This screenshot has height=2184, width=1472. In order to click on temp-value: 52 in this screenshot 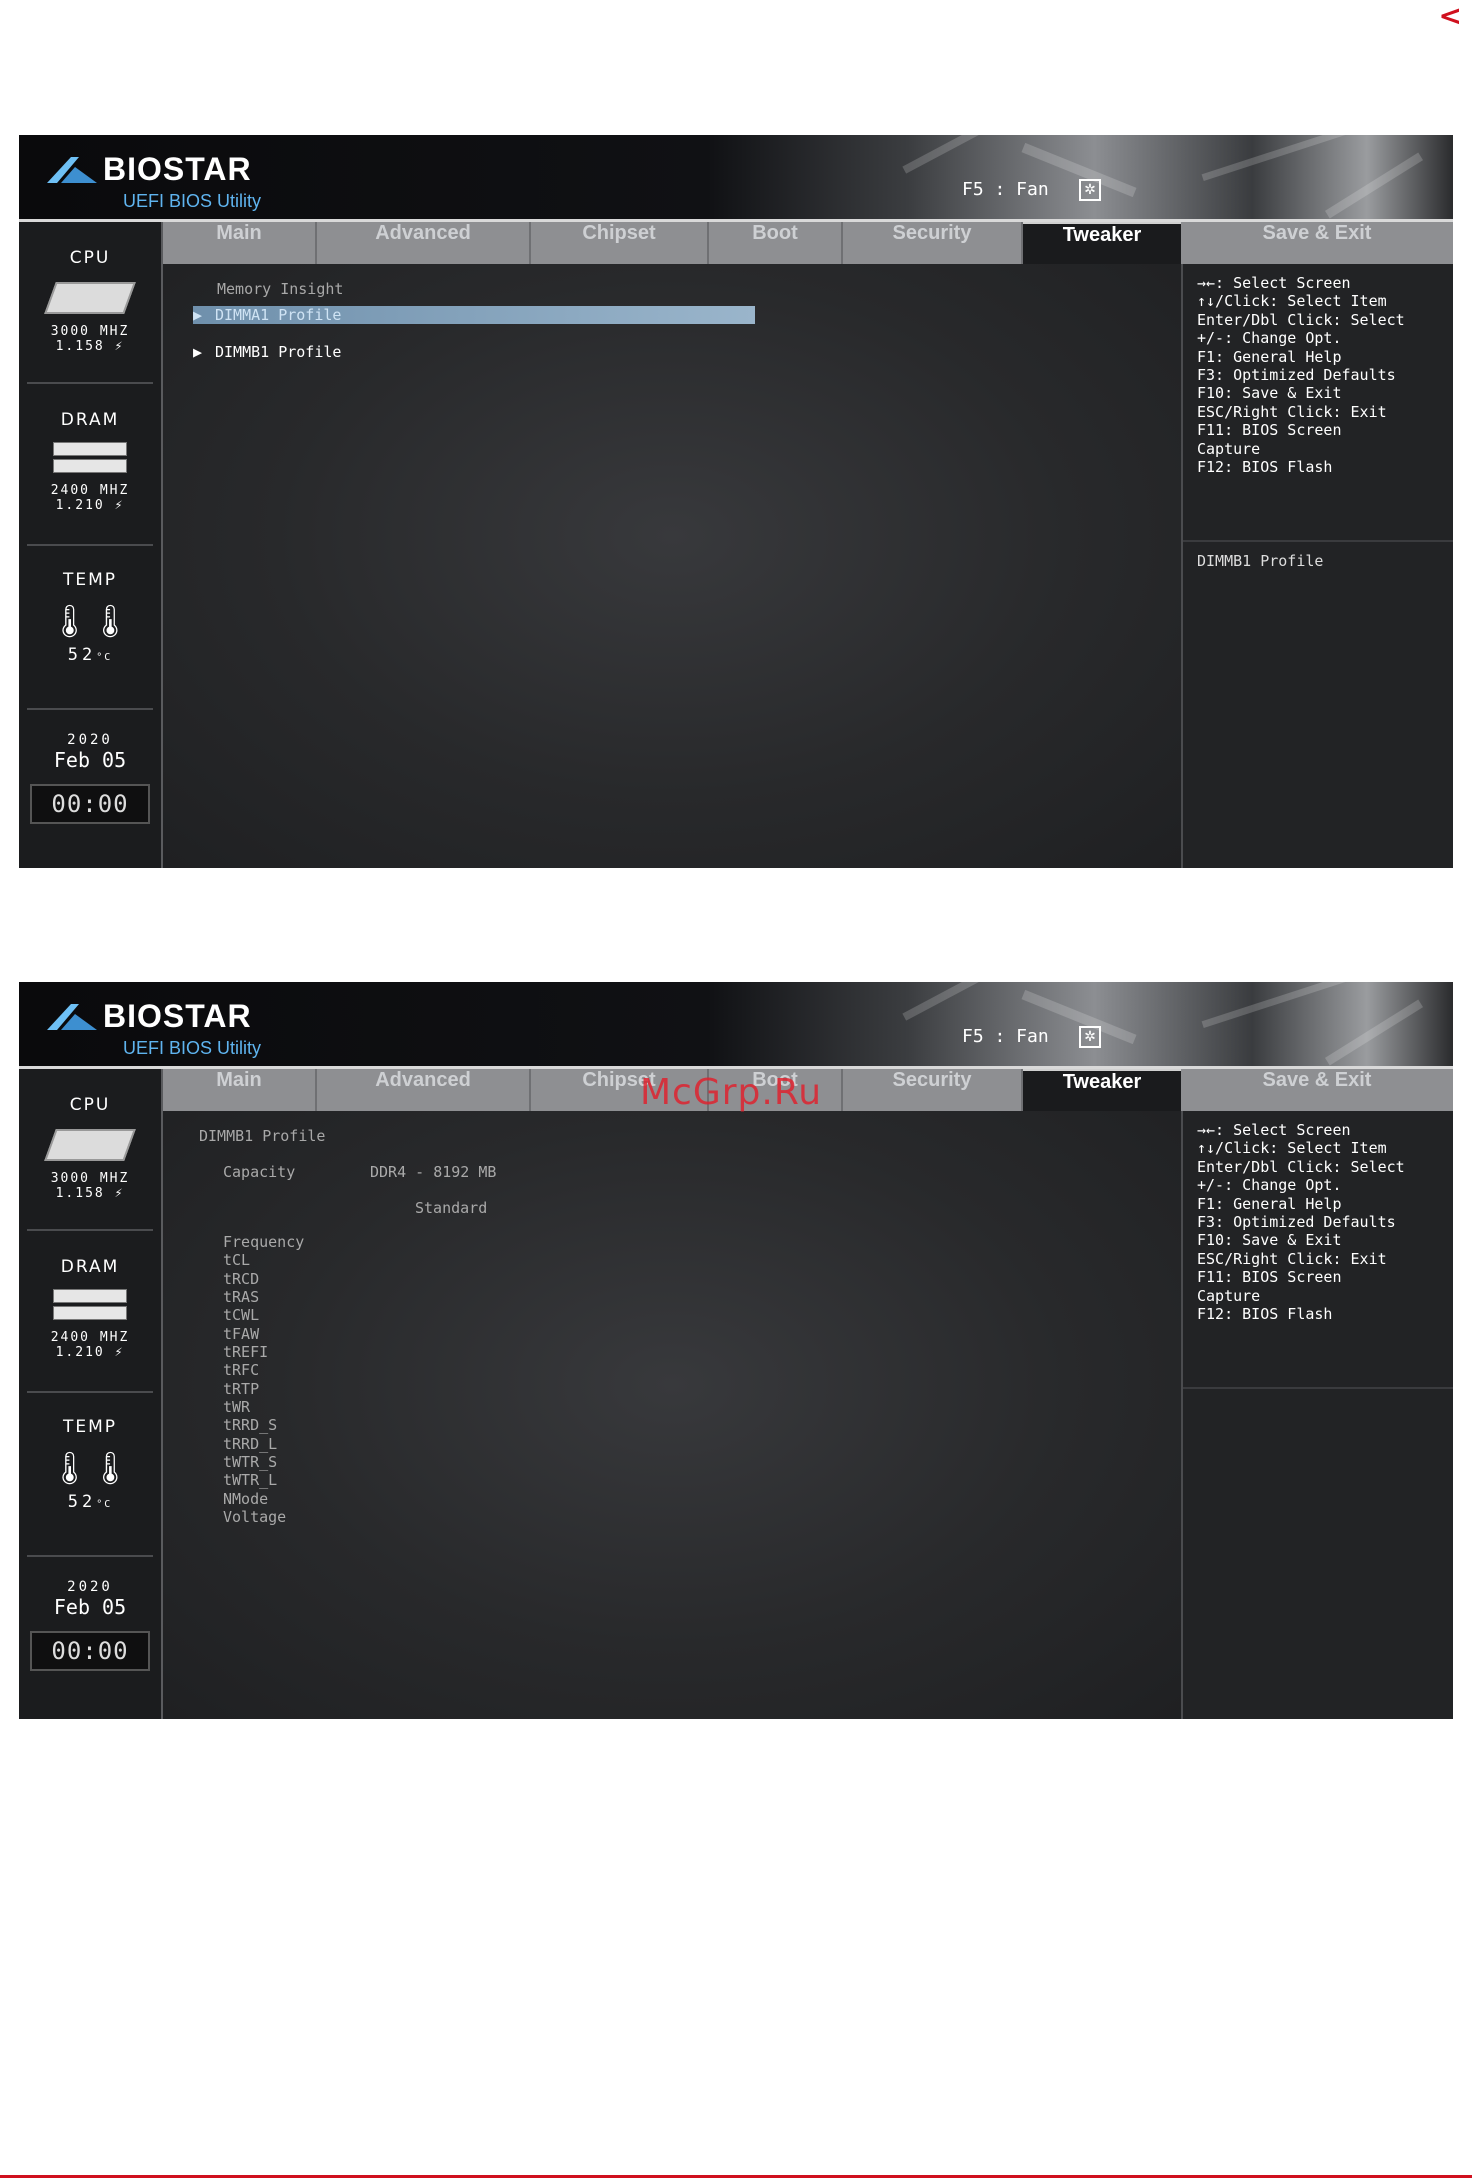, I will do `click(82, 655)`.